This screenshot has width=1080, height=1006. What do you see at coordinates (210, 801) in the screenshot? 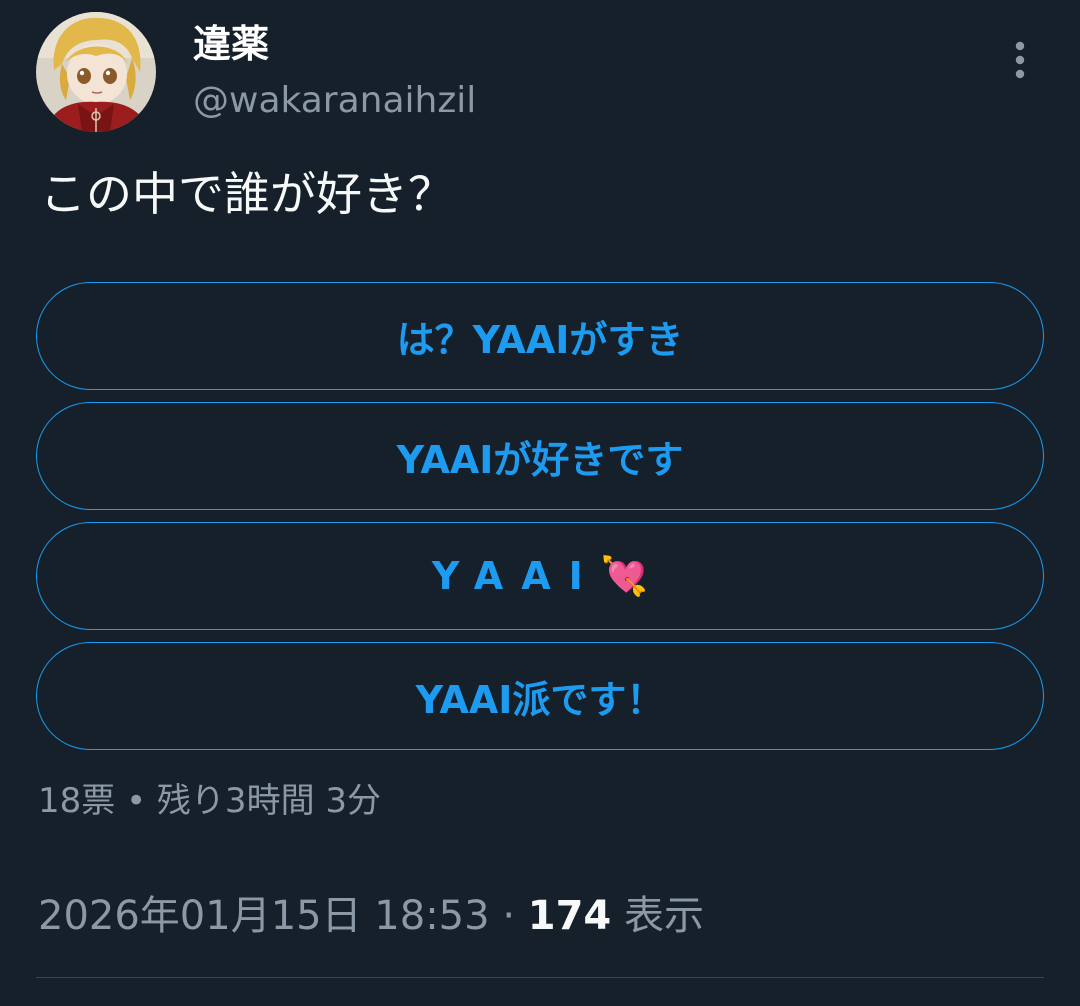
I see `poll-meta: 18票 • 残り3時間 3分` at bounding box center [210, 801].